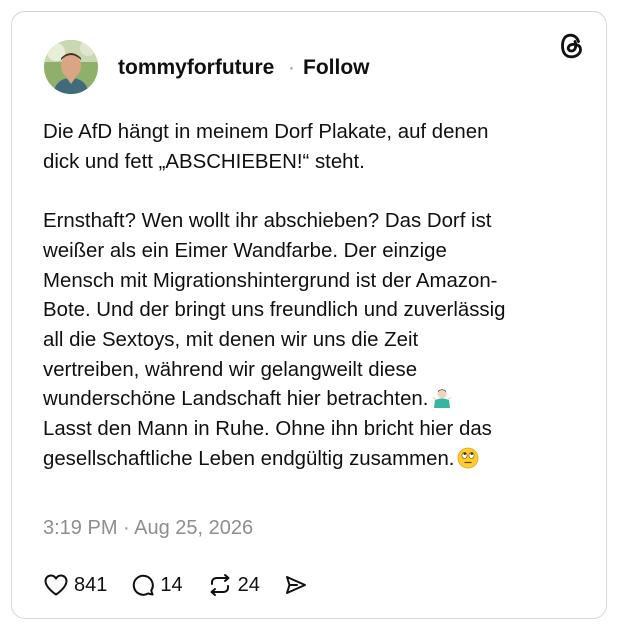 The height and width of the screenshot is (632, 620). I want to click on repost-button: 24, so click(233, 585).